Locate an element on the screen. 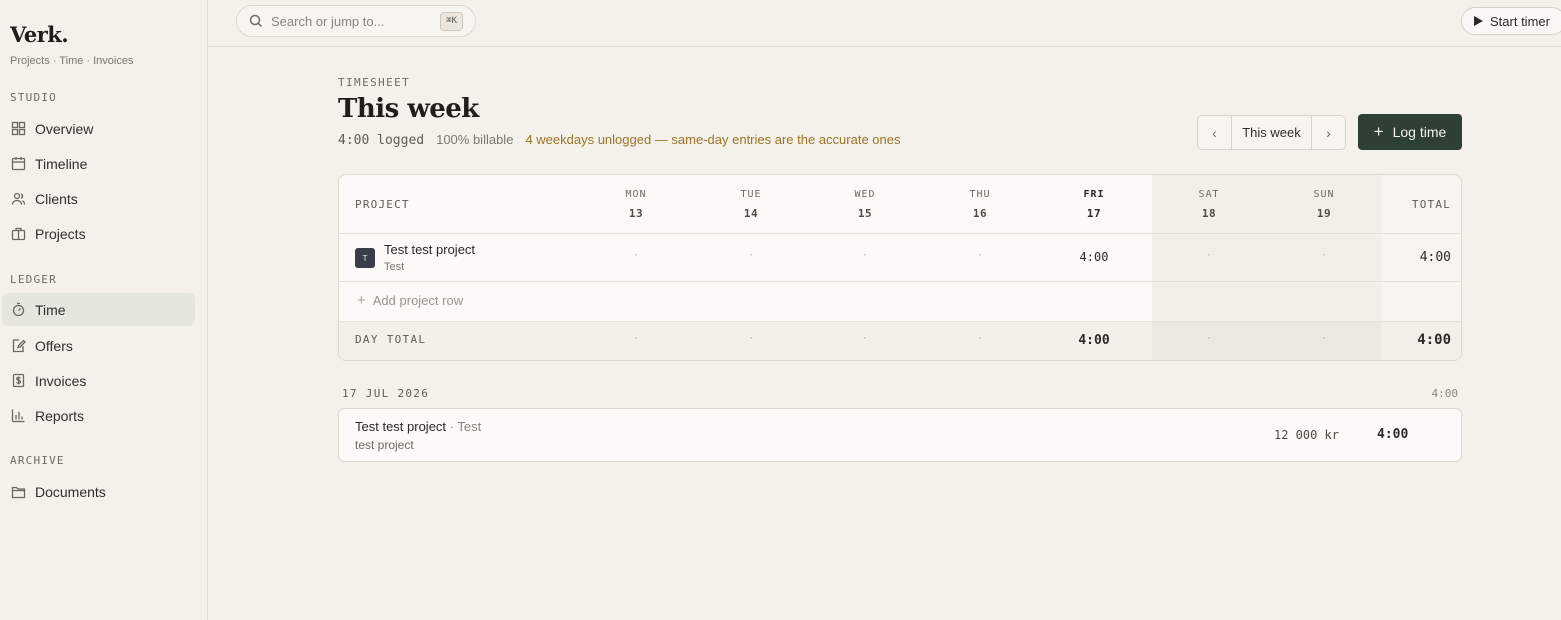 Image resolution: width=1561 pixels, height=620 pixels. column-header-mon: MON 13 is located at coordinates (636, 204).